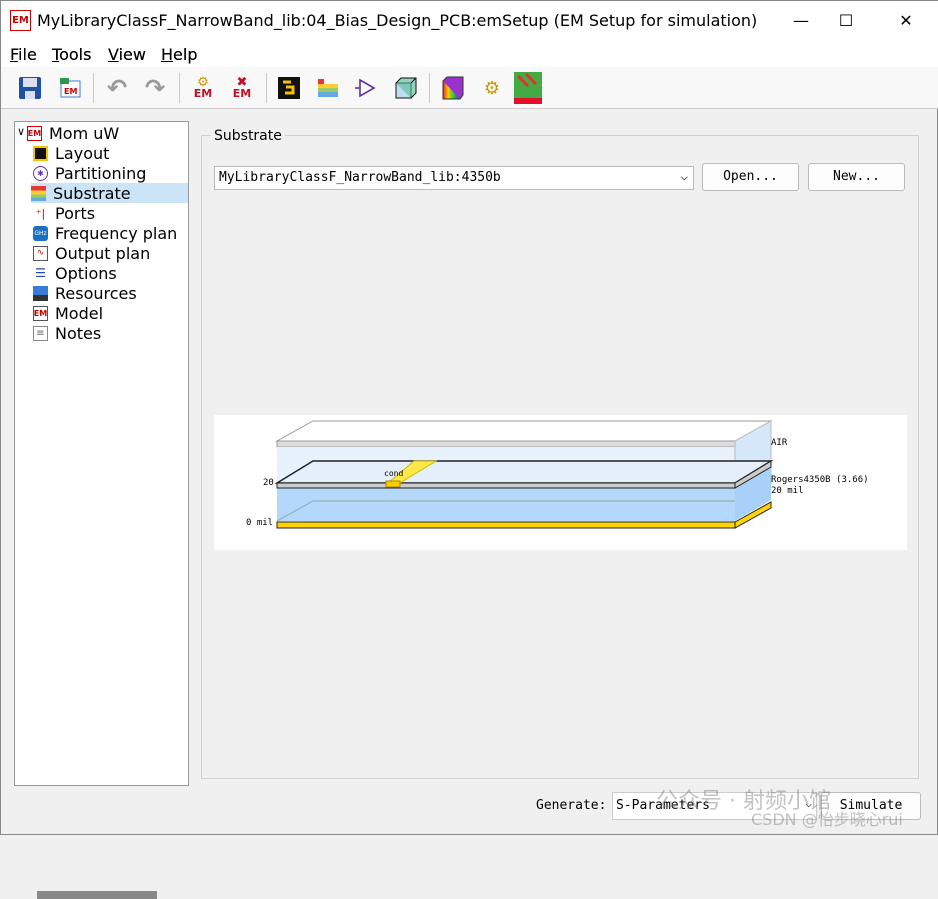 The height and width of the screenshot is (899, 938). I want to click on menu-mnemonic-overlay: Help, so click(179, 54).